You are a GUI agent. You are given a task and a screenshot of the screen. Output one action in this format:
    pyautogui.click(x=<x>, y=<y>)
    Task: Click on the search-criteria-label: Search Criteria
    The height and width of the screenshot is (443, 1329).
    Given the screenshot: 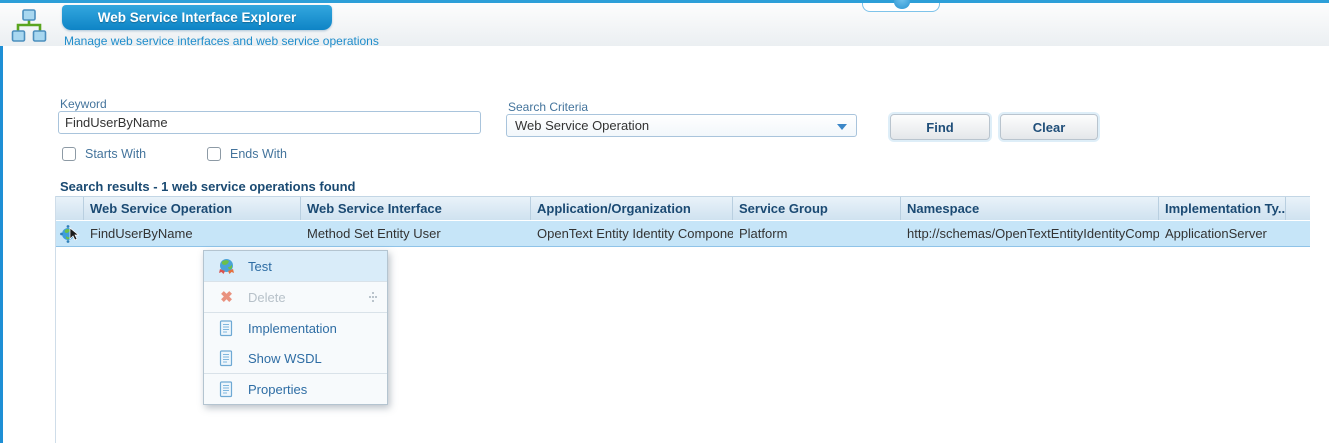 What is the action you would take?
    pyautogui.click(x=548, y=107)
    